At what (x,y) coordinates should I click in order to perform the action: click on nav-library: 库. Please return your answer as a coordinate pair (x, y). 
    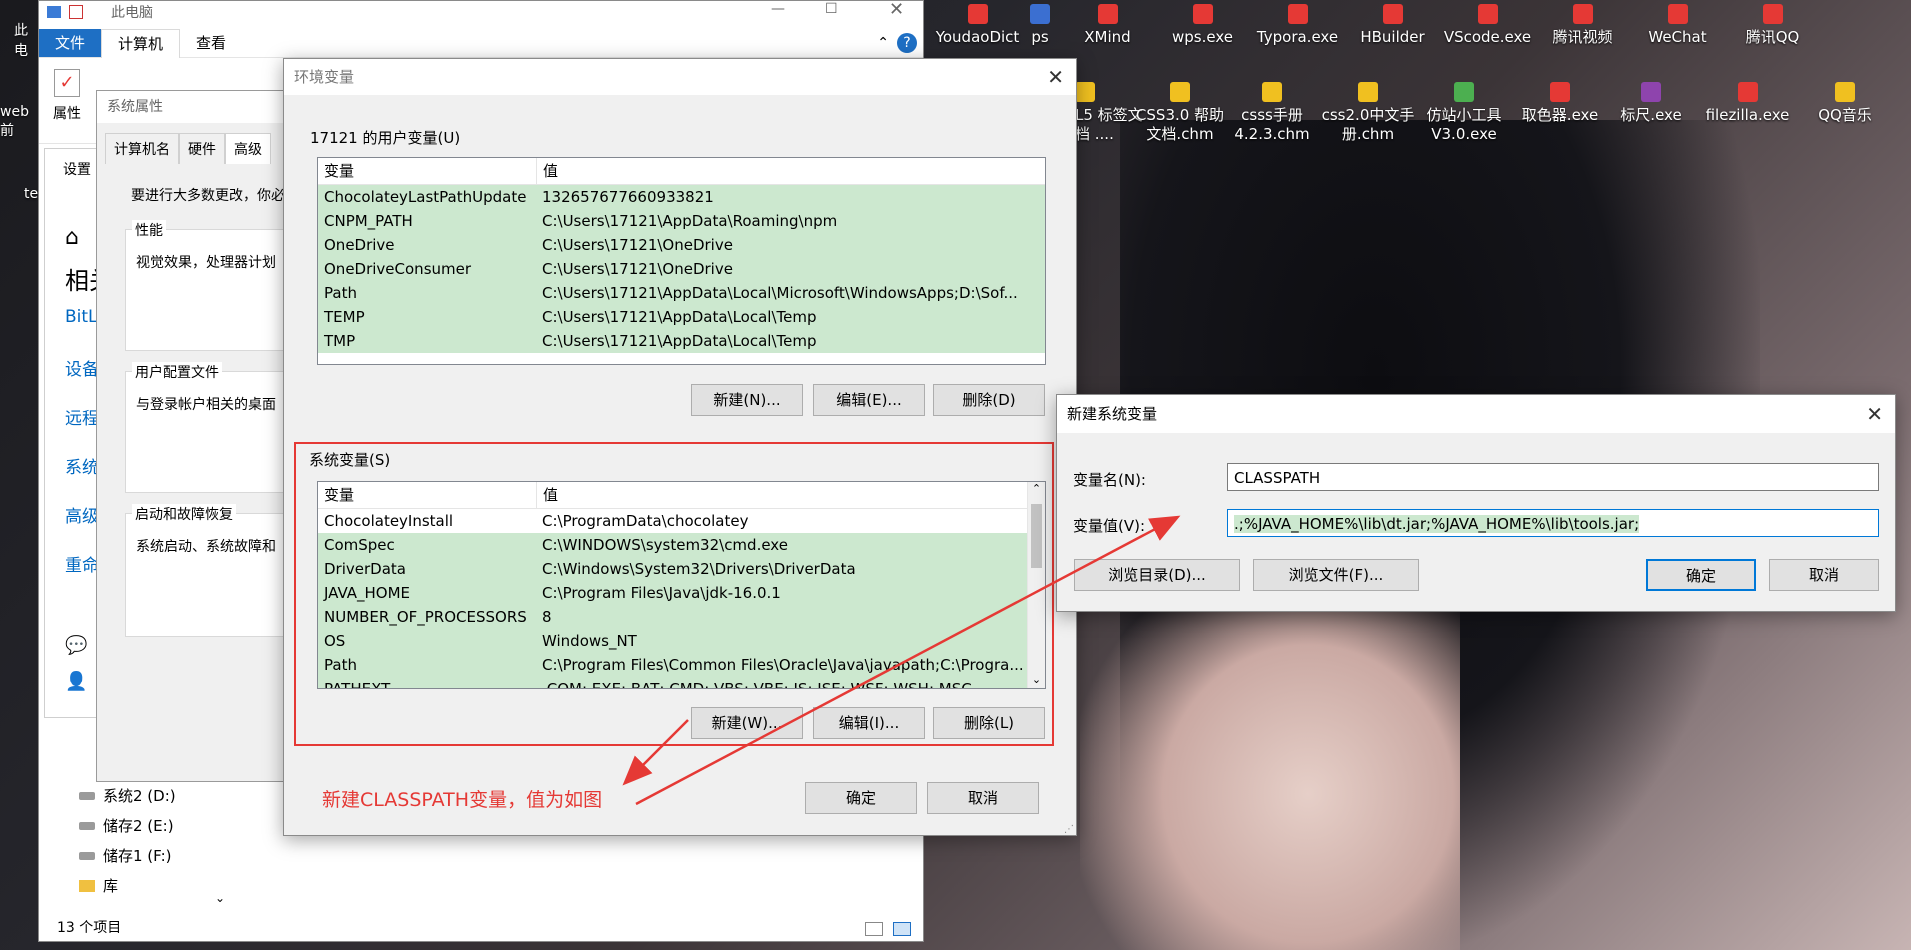
    Looking at the image, I should click on (127, 886).